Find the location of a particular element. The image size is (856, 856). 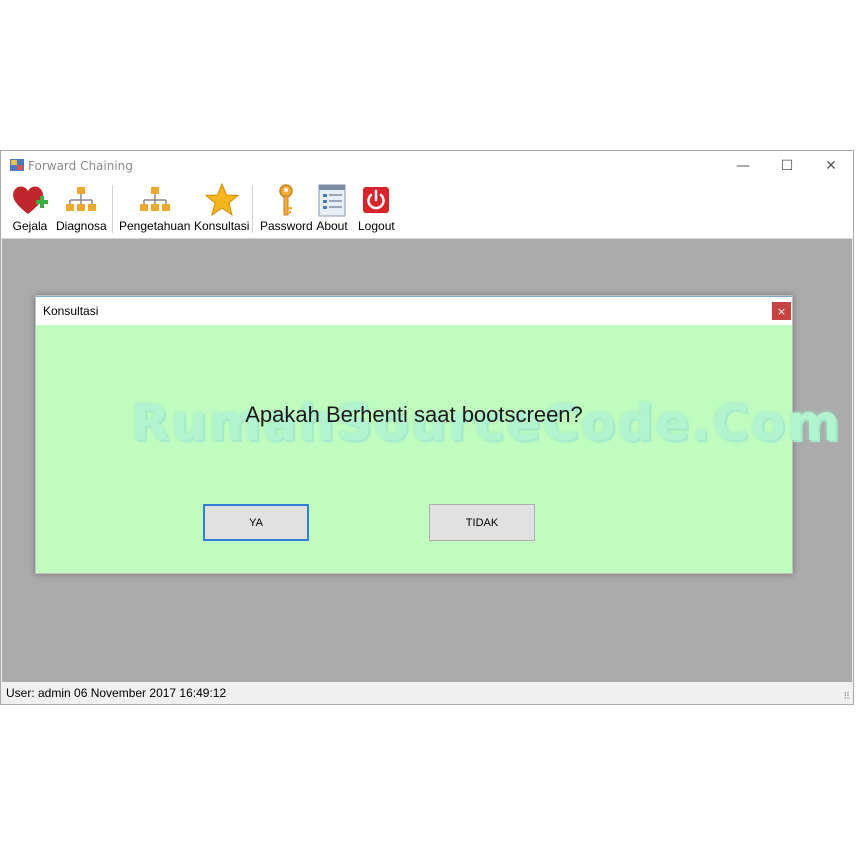

toolbar-label: Diagnosa is located at coordinates (81, 226).